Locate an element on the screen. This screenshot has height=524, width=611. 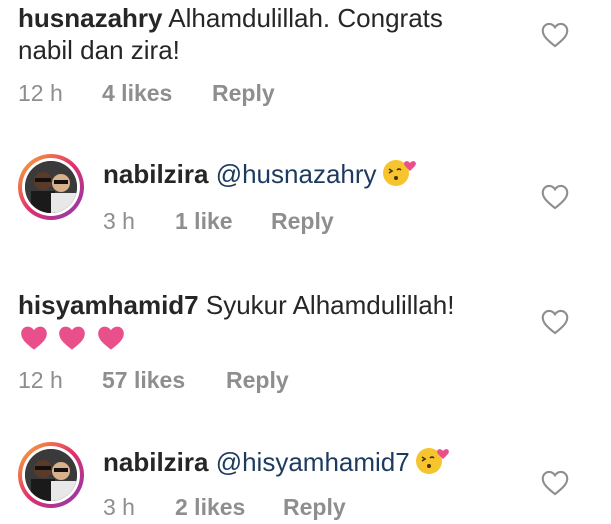
comment-likes: 4 likes is located at coordinates (137, 93).